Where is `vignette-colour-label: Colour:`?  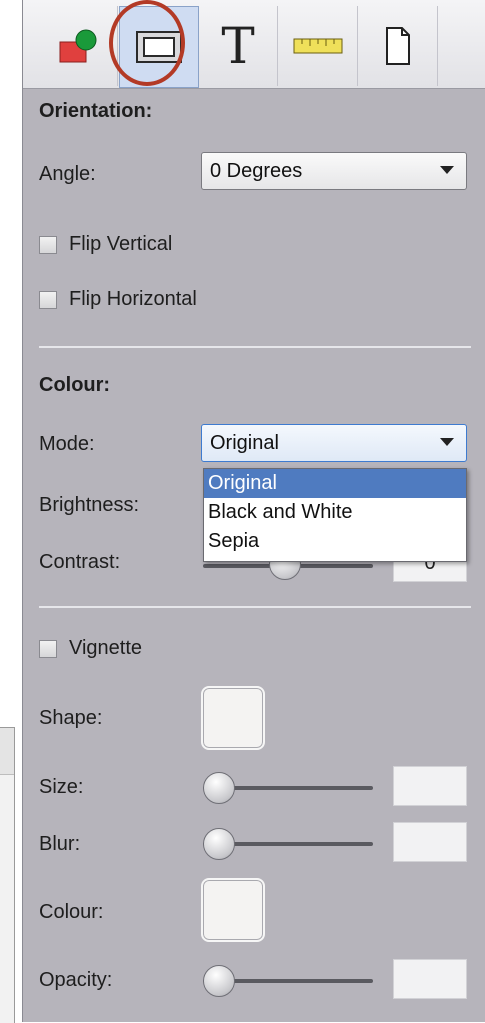 vignette-colour-label: Colour: is located at coordinates (71, 912).